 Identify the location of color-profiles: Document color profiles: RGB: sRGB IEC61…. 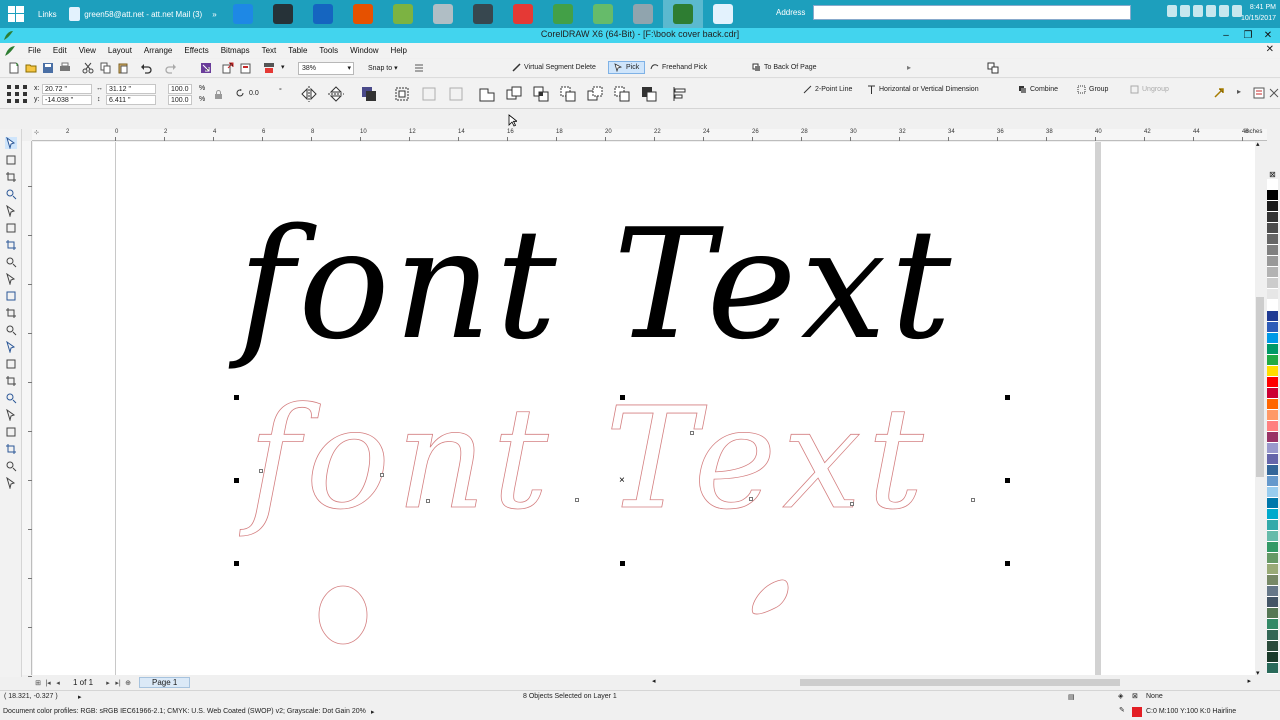
(184, 711).